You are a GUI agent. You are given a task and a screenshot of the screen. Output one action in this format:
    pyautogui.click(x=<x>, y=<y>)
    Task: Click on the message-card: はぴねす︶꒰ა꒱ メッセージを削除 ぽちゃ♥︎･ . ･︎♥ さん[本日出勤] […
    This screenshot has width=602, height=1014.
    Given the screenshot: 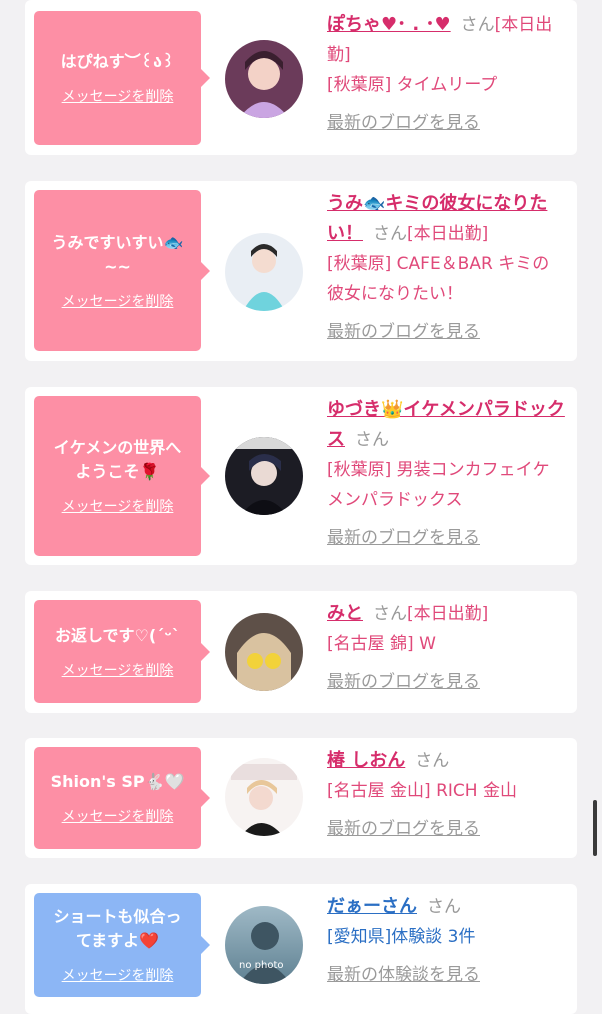 What is the action you would take?
    pyautogui.click(x=301, y=77)
    